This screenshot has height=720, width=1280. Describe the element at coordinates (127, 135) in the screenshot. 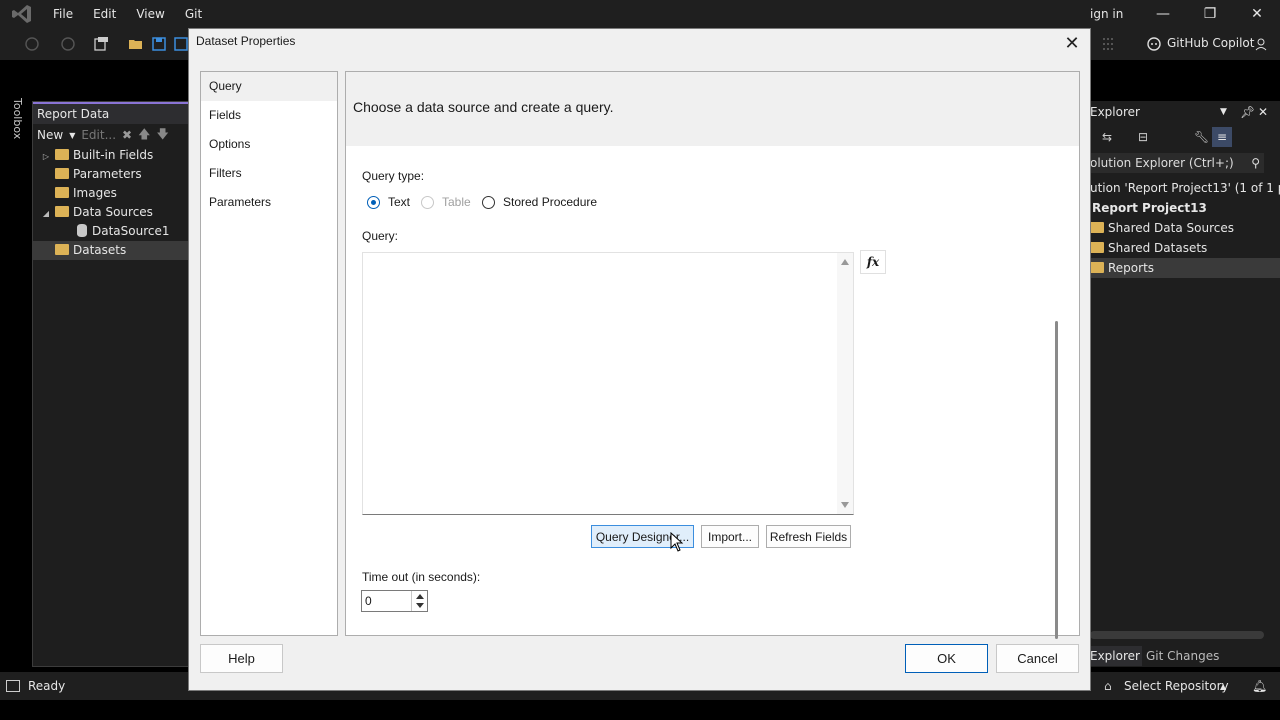

I see `delete-icon: ✖` at that location.